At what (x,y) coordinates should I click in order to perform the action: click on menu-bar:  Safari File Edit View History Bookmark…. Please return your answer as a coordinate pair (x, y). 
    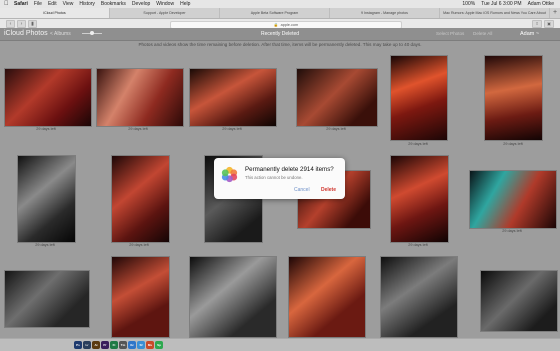
    Looking at the image, I should click on (280, 4).